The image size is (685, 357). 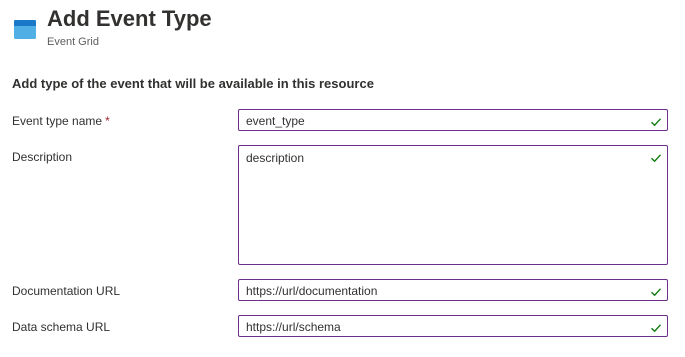 What do you see at coordinates (73, 42) in the screenshot?
I see `page-subtitle: Event Grid` at bounding box center [73, 42].